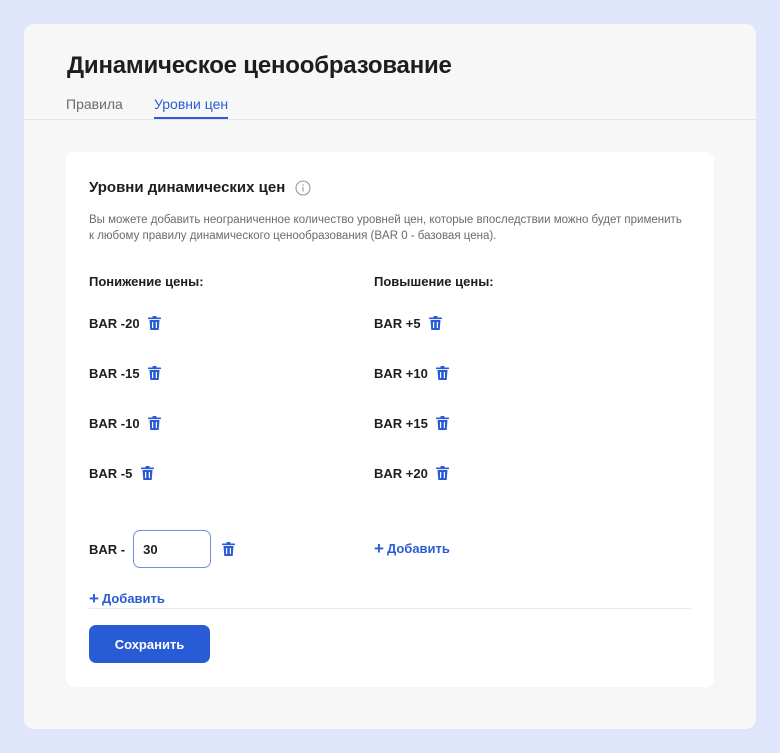  I want to click on tab-rules: Правила, so click(94, 107).